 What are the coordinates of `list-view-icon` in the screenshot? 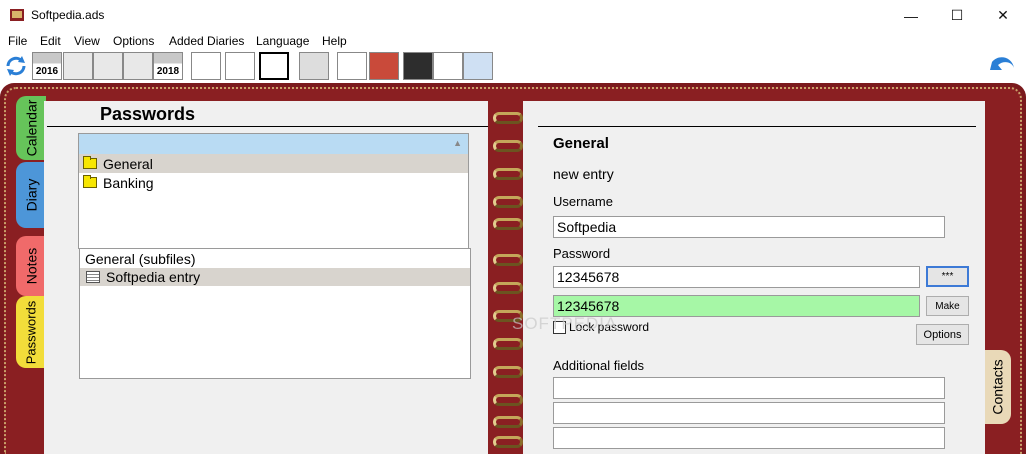 It's located at (274, 66).